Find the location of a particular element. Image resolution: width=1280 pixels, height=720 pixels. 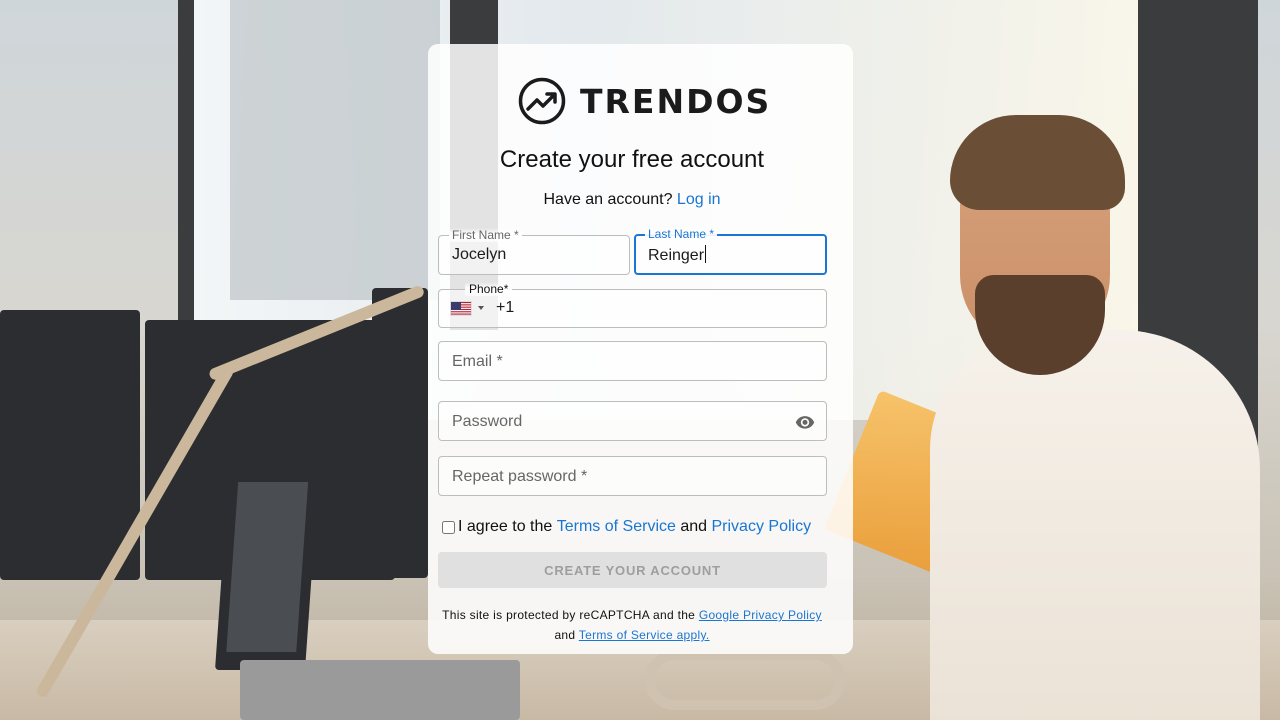

last-name-text: Reinger is located at coordinates (676, 255).